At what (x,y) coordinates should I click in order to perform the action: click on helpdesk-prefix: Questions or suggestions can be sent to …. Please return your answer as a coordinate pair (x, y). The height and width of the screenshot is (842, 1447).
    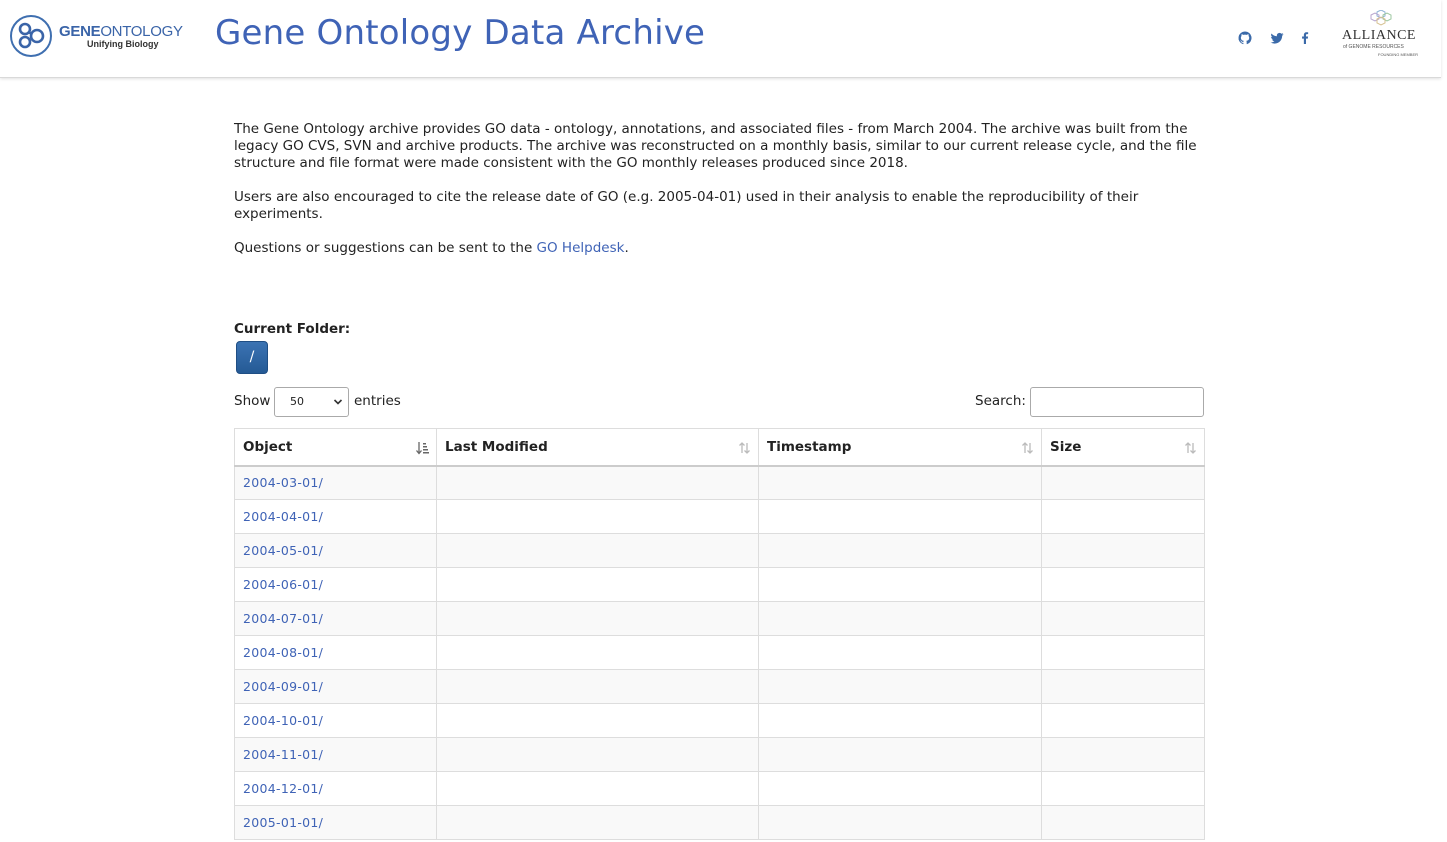
    Looking at the image, I should click on (385, 248).